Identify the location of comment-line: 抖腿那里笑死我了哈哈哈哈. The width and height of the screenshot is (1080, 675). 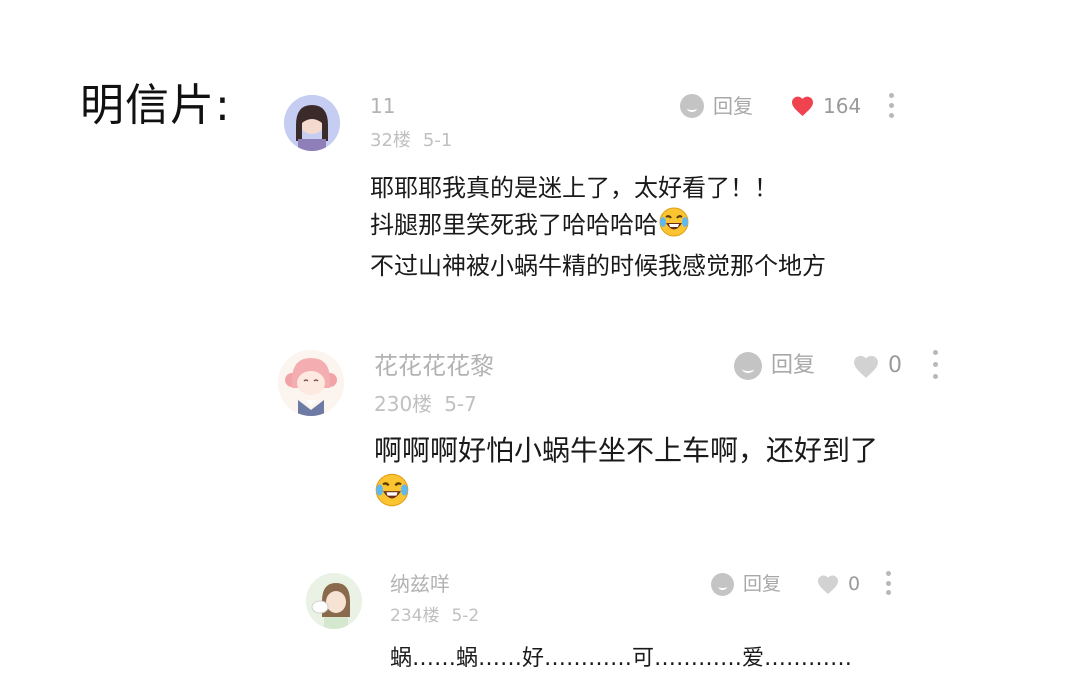
(598, 227).